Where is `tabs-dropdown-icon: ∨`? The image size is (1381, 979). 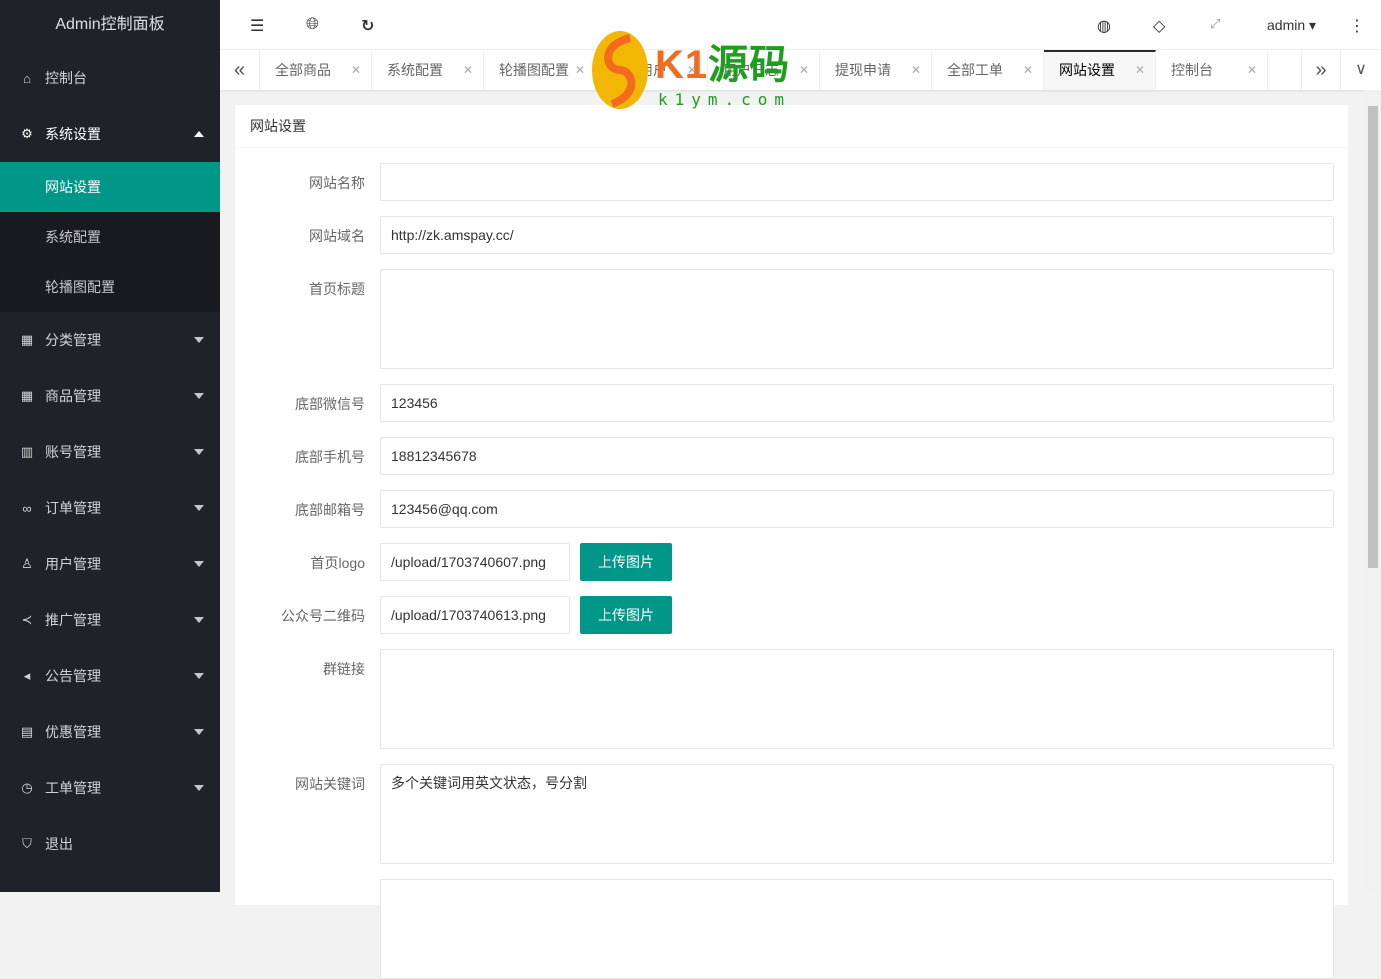 tabs-dropdown-icon: ∨ is located at coordinates (1361, 70).